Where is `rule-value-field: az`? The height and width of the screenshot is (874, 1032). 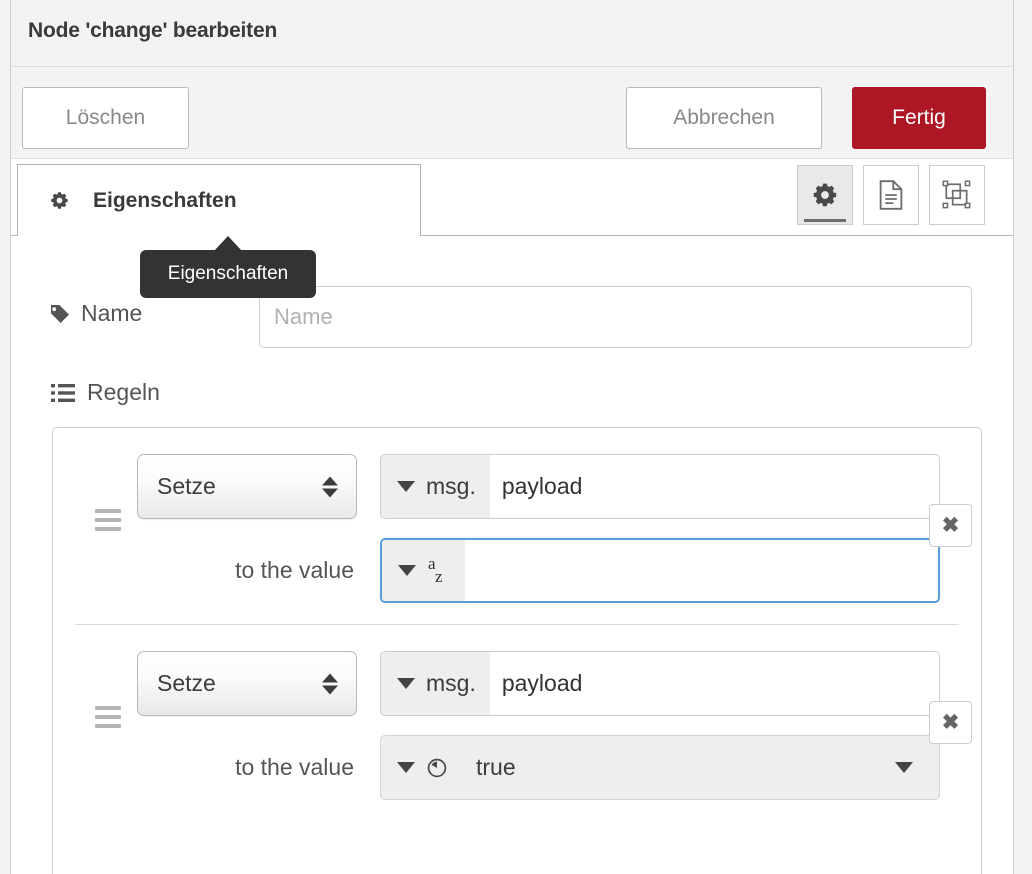
rule-value-field: az is located at coordinates (660, 570).